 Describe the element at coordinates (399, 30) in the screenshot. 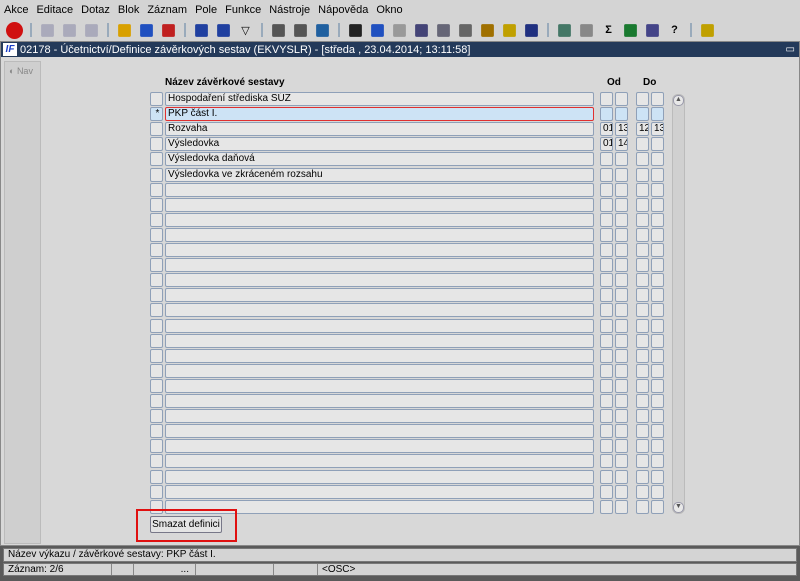

I see `paste-icon` at that location.